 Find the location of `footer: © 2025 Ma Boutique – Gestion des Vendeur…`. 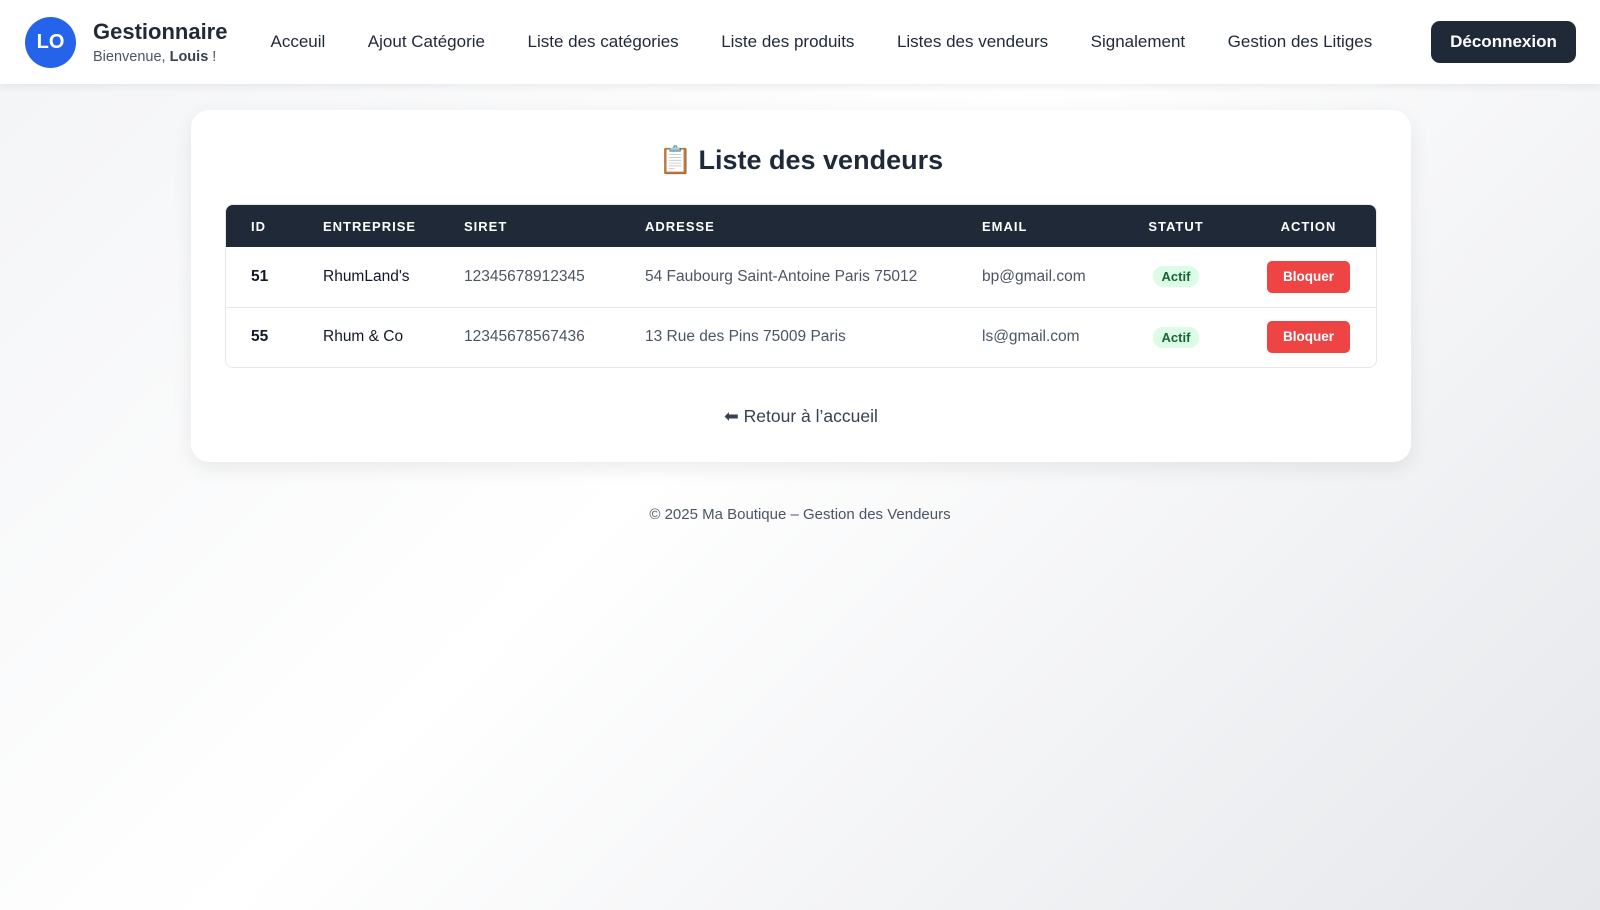

footer: © 2025 Ma Boutique – Gestion des Vendeur… is located at coordinates (800, 514).